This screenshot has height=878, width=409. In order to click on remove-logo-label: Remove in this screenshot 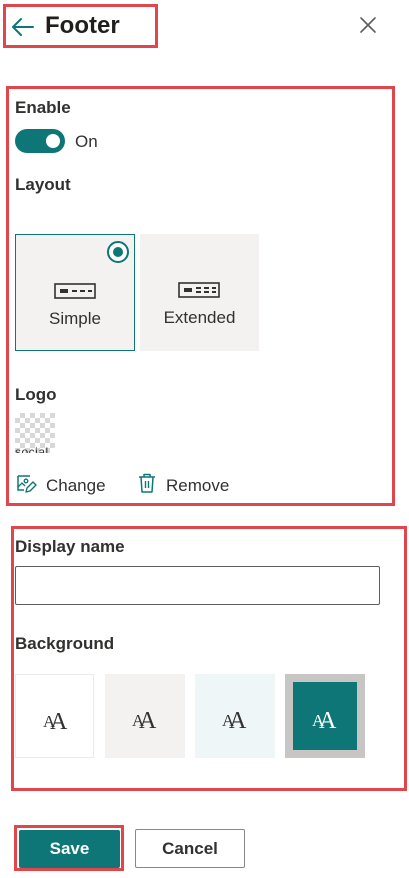, I will do `click(198, 485)`.